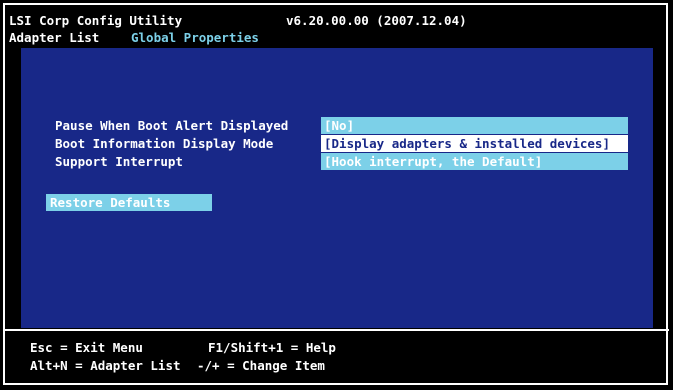  Describe the element at coordinates (119, 161) in the screenshot. I see `support-interrupt-label: Support Interrupt` at that location.